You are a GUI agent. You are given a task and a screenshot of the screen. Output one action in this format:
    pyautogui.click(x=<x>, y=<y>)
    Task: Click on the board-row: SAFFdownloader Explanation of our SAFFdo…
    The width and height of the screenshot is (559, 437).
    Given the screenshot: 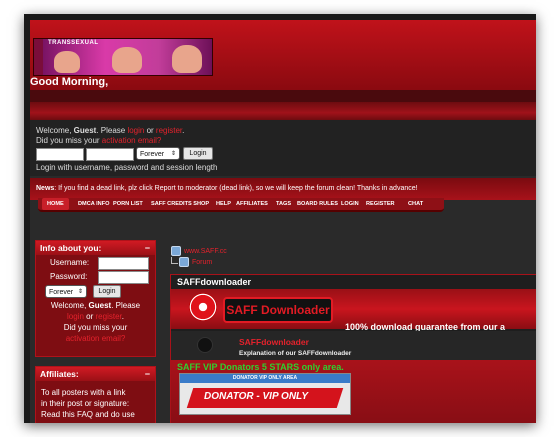 What is the action you would take?
    pyautogui.click(x=353, y=346)
    